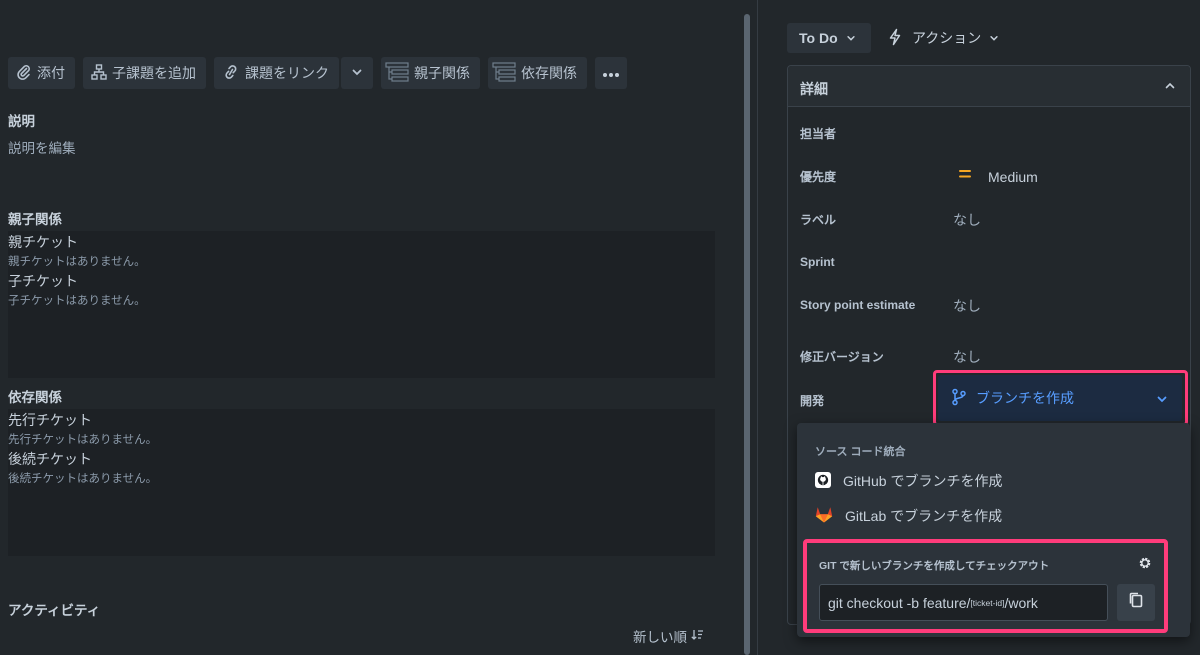 Image resolution: width=1200 pixels, height=655 pixels. I want to click on gitlab-create-branch-item: GitLab でブランチを作成, so click(908, 516).